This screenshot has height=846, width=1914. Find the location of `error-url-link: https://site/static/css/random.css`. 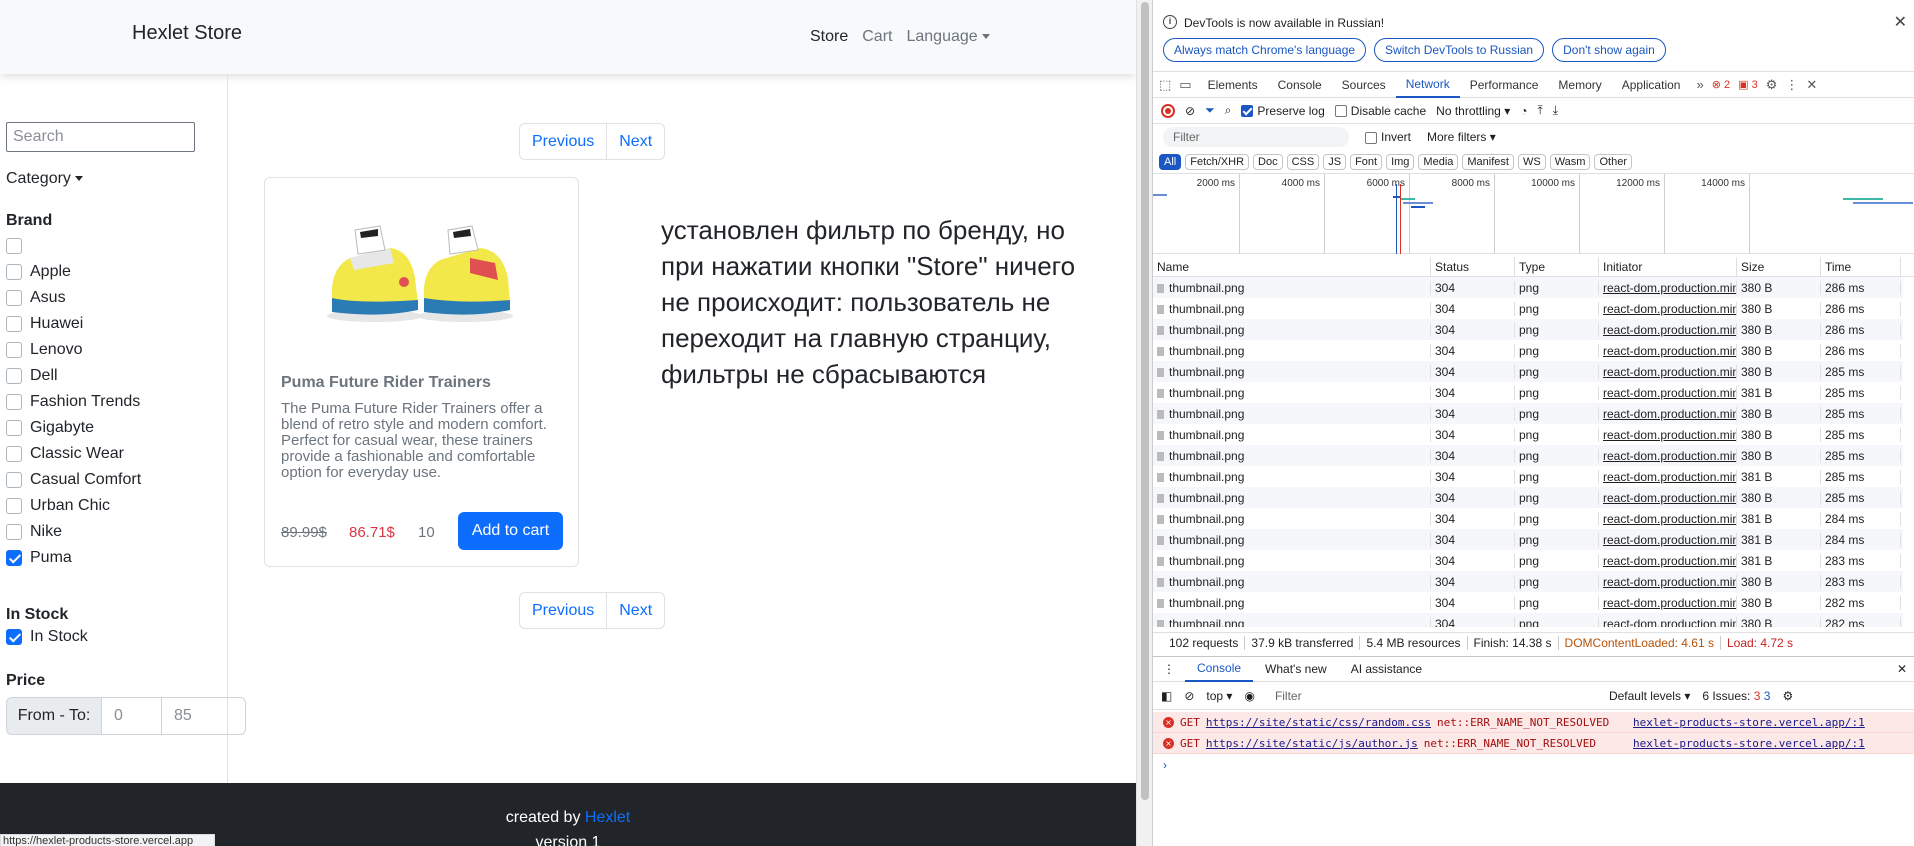

error-url-link: https://site/static/css/random.css is located at coordinates (1318, 722).